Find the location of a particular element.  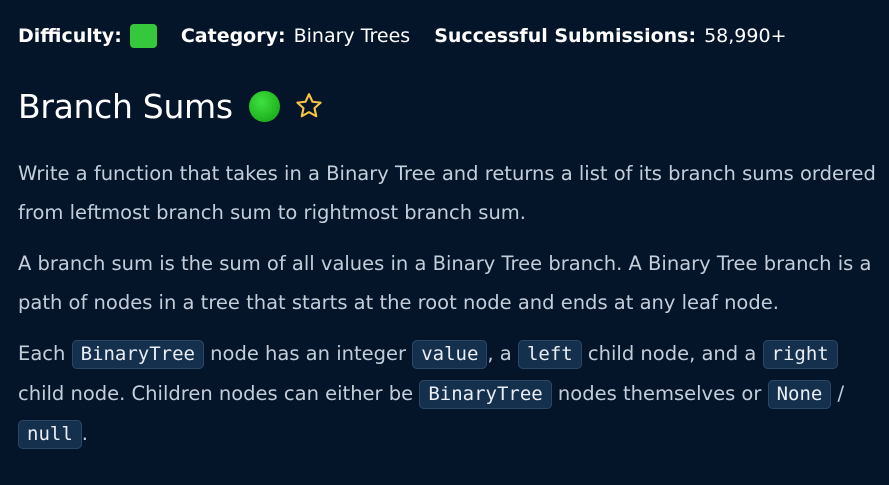

category-value: Binary Trees is located at coordinates (352, 36).